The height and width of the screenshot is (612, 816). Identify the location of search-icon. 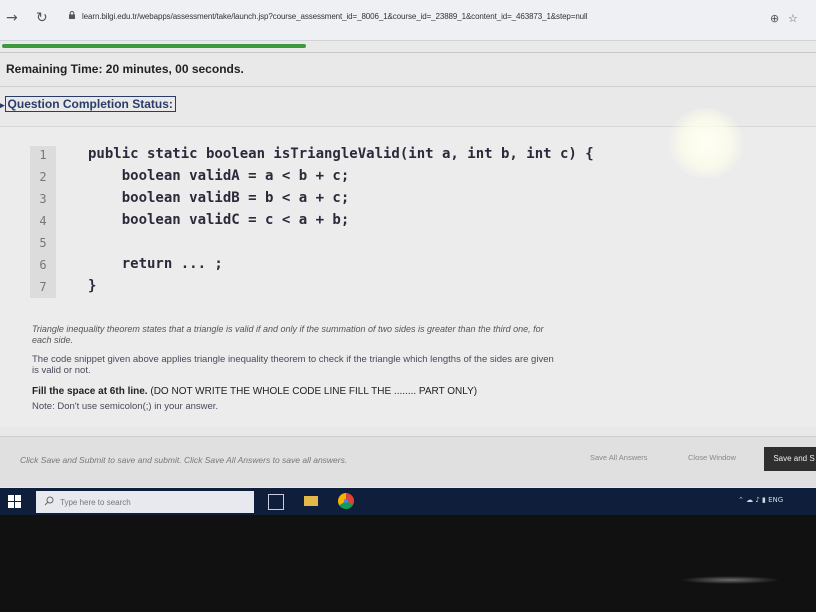
(49, 501).